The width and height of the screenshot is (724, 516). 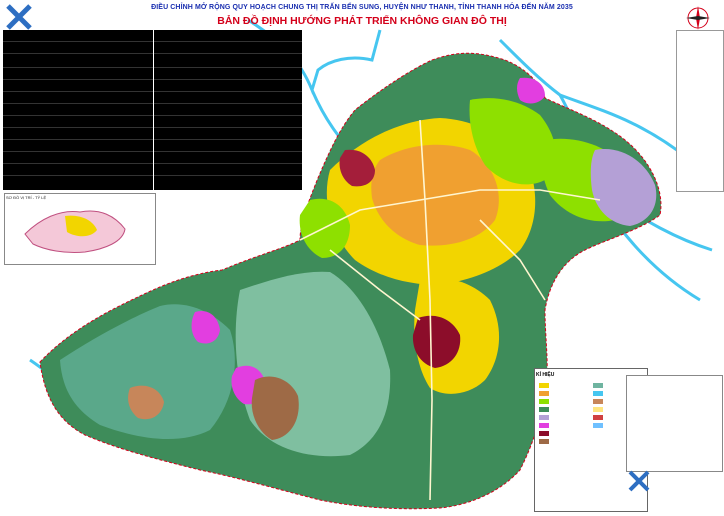 What do you see at coordinates (700, 111) in the screenshot?
I see `legend-side-panel` at bounding box center [700, 111].